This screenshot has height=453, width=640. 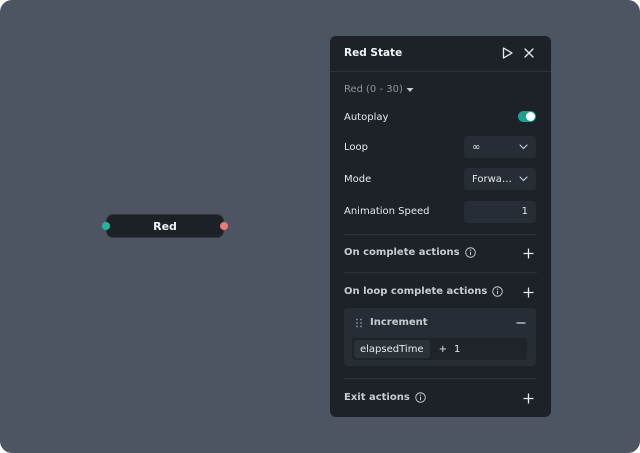 I want to click on panel-title: Red State, so click(x=373, y=53).